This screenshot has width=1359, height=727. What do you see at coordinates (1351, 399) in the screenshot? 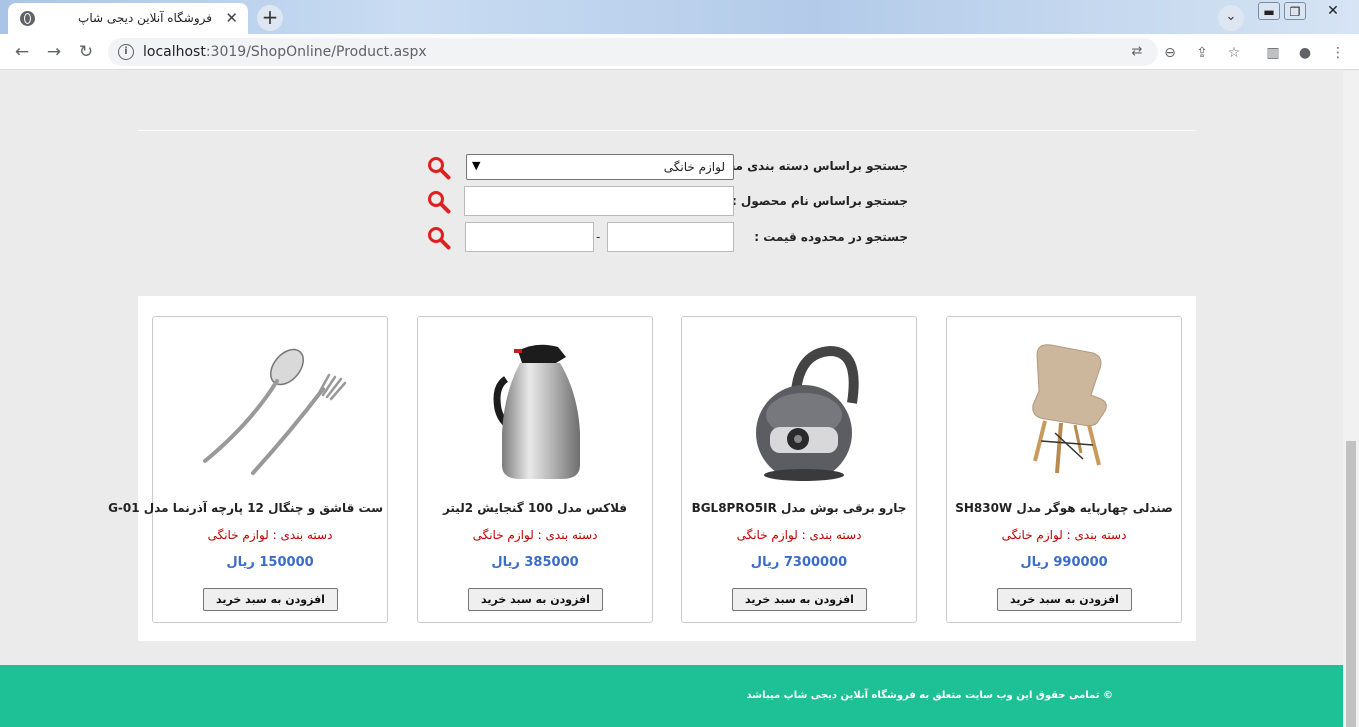
I see `vertical-scrollbar` at bounding box center [1351, 399].